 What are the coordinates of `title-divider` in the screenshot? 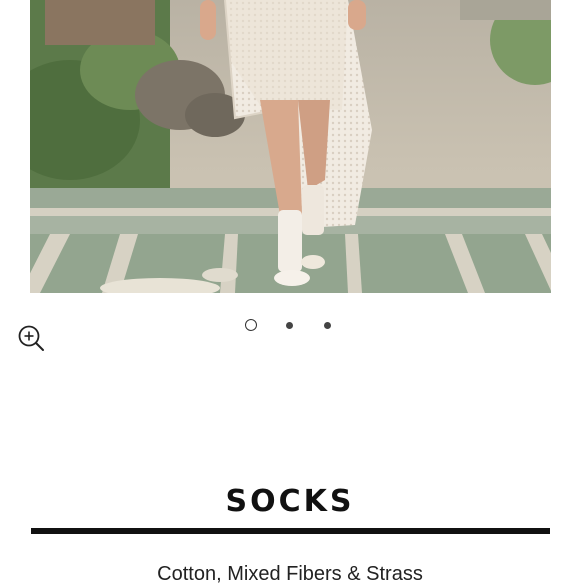 It's located at (290, 531).